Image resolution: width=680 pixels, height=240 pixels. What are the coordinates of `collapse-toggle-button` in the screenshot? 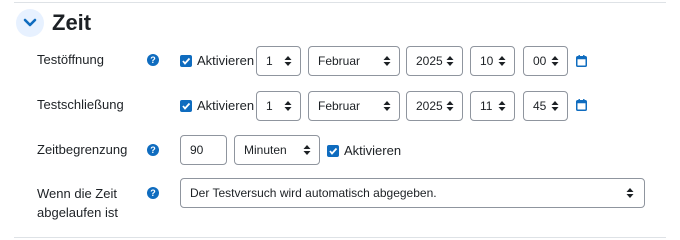 It's located at (30, 23).